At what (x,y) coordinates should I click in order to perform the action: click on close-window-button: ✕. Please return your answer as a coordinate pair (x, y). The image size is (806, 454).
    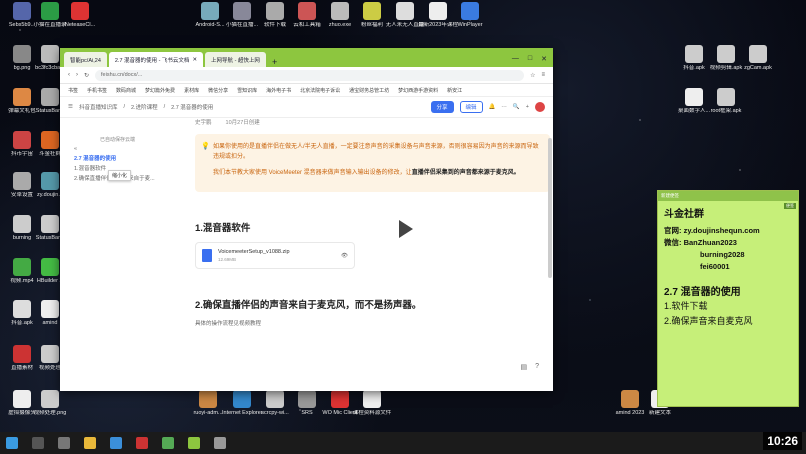
    Looking at the image, I should click on (544, 59).